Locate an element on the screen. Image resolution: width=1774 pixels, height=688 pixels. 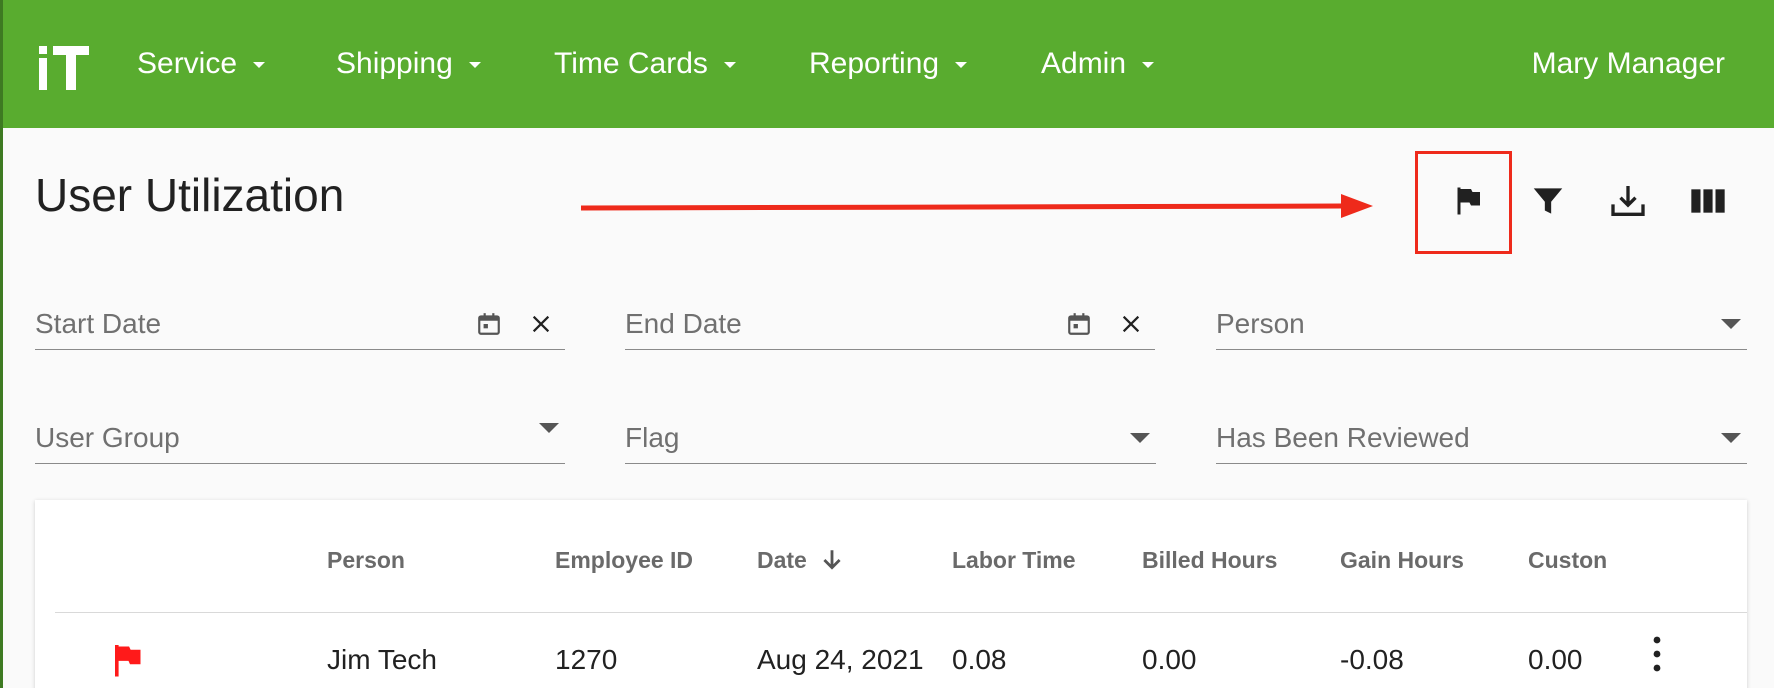
page-title: User Utilization is located at coordinates (190, 195).